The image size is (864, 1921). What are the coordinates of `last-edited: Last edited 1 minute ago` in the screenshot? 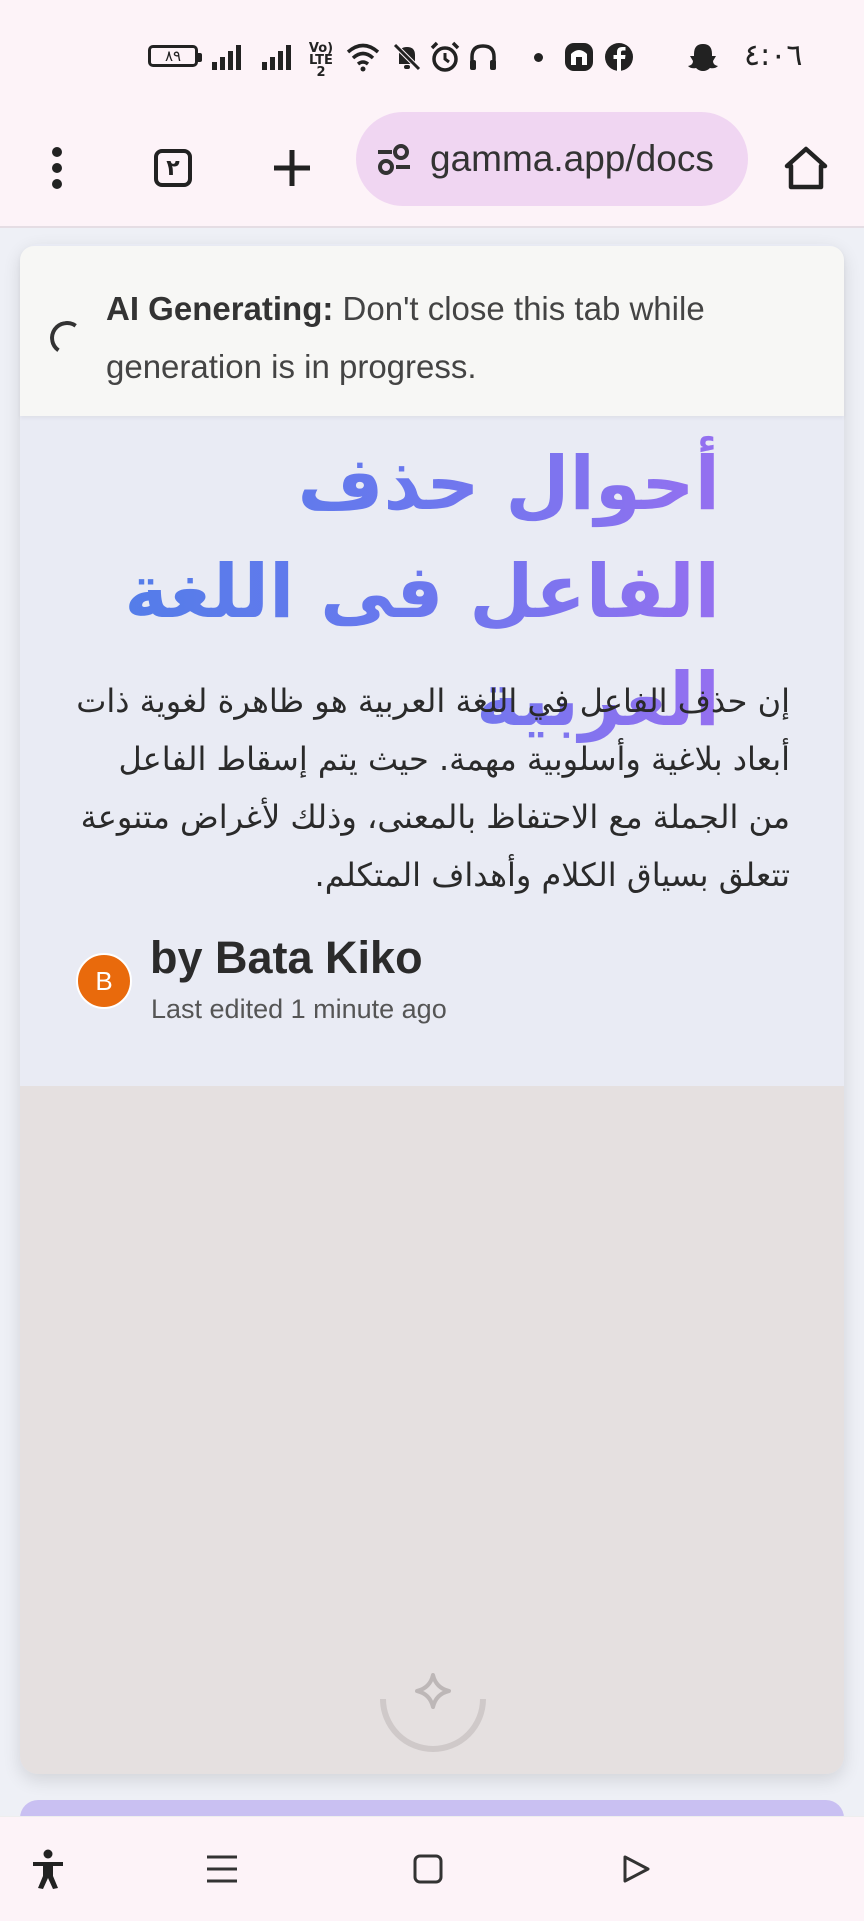 It's located at (299, 1009).